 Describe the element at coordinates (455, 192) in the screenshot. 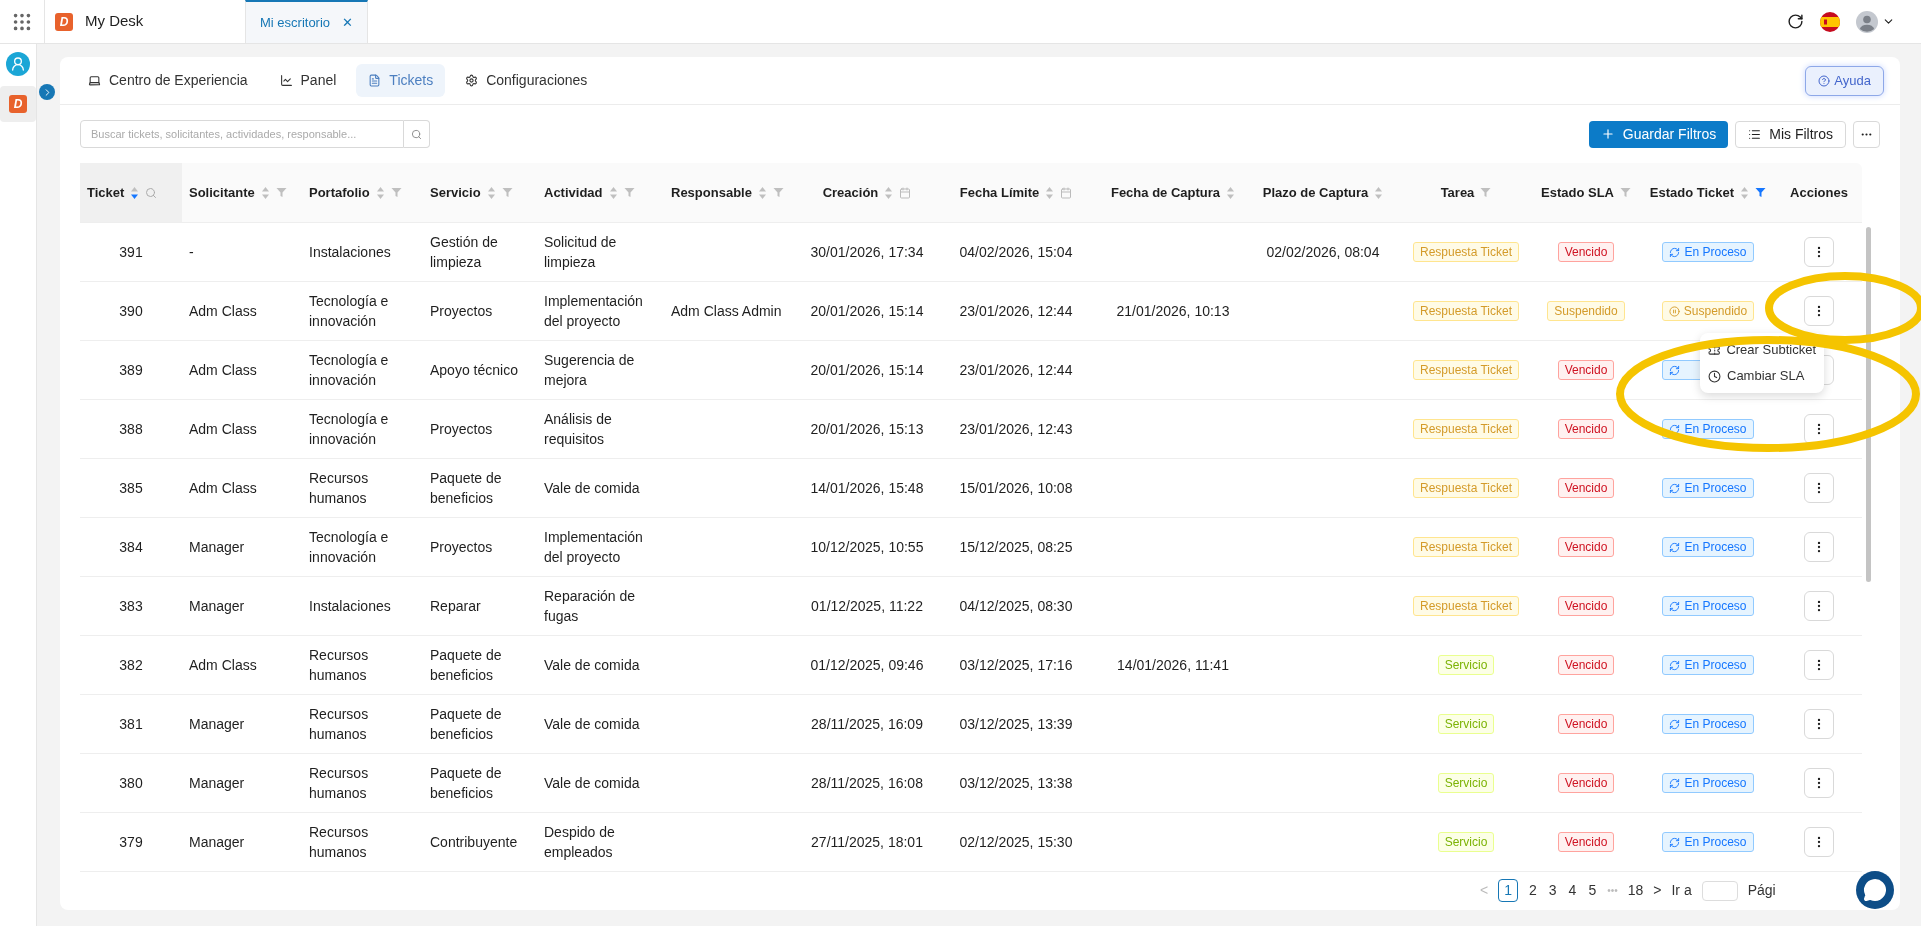

I see `column-header: Servicio` at that location.